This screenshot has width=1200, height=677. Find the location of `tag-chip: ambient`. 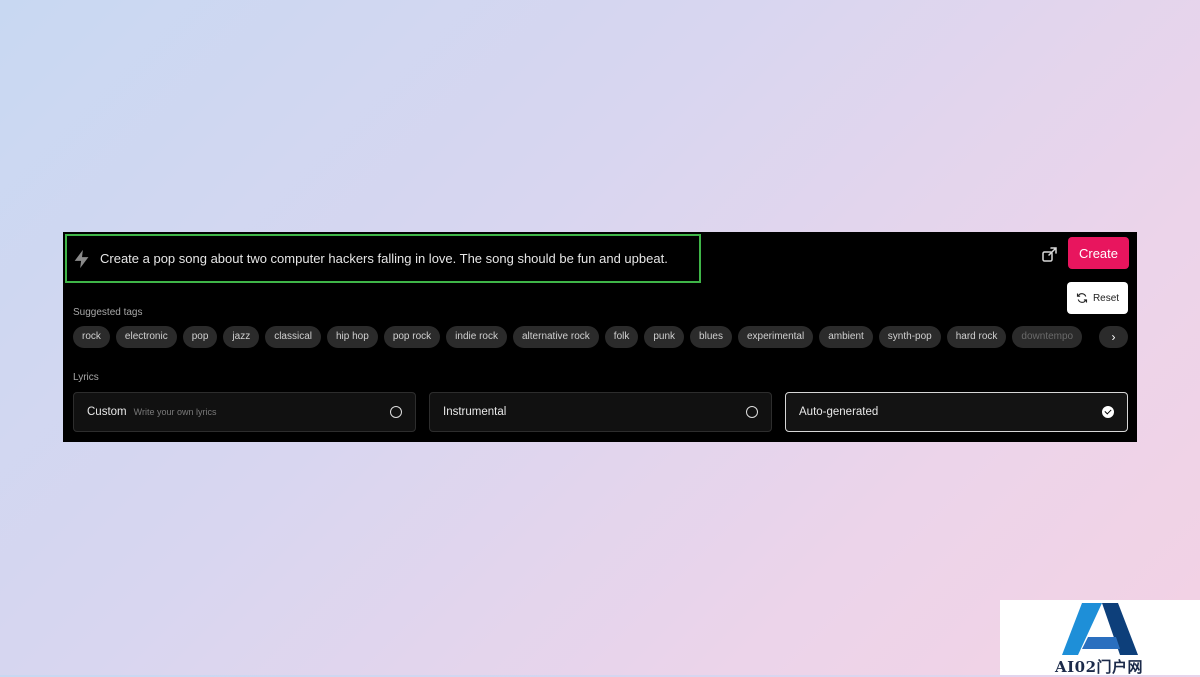

tag-chip: ambient is located at coordinates (846, 337).